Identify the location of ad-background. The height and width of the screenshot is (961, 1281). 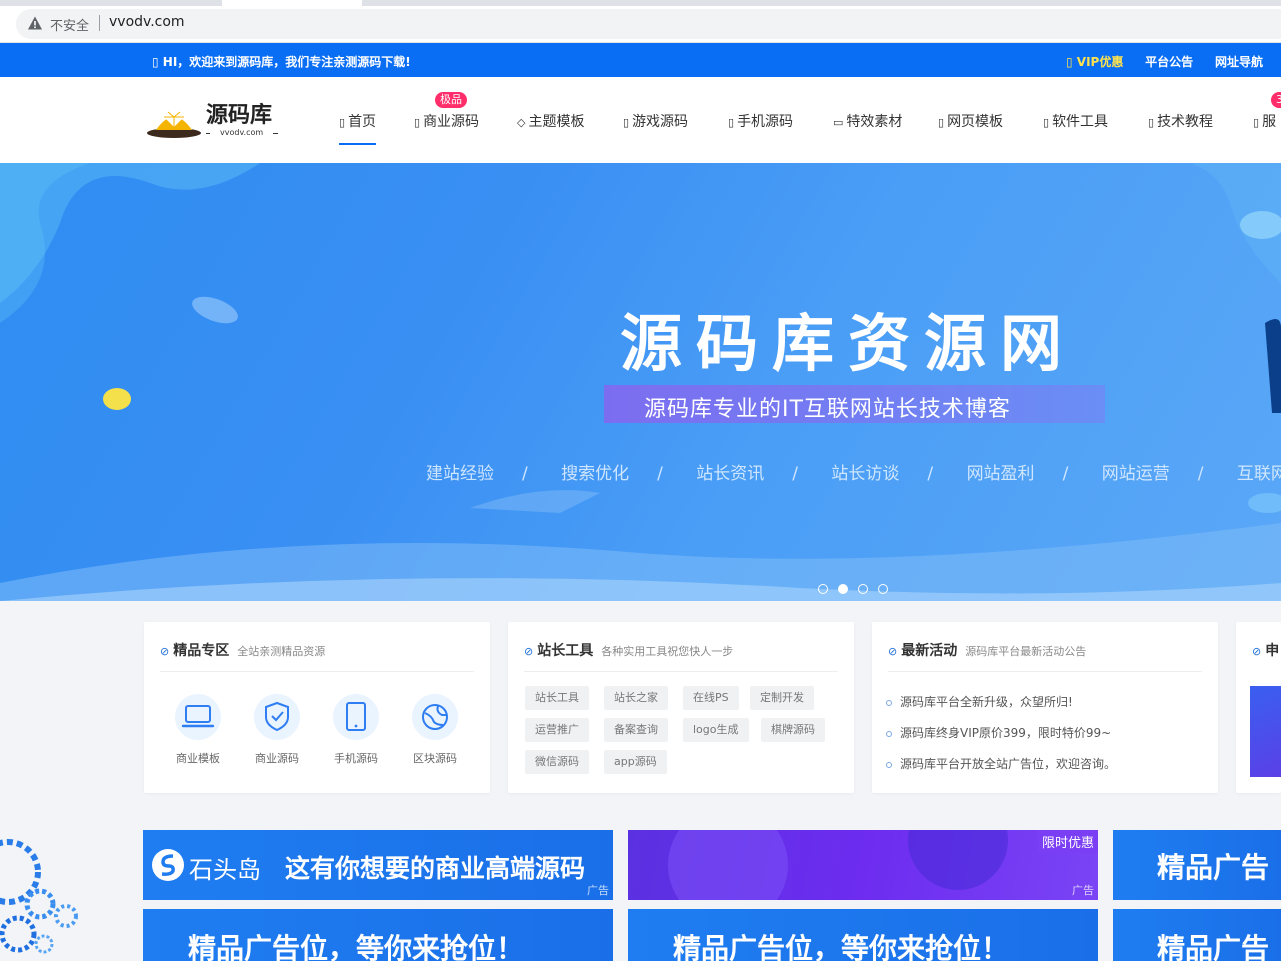
(838, 865).